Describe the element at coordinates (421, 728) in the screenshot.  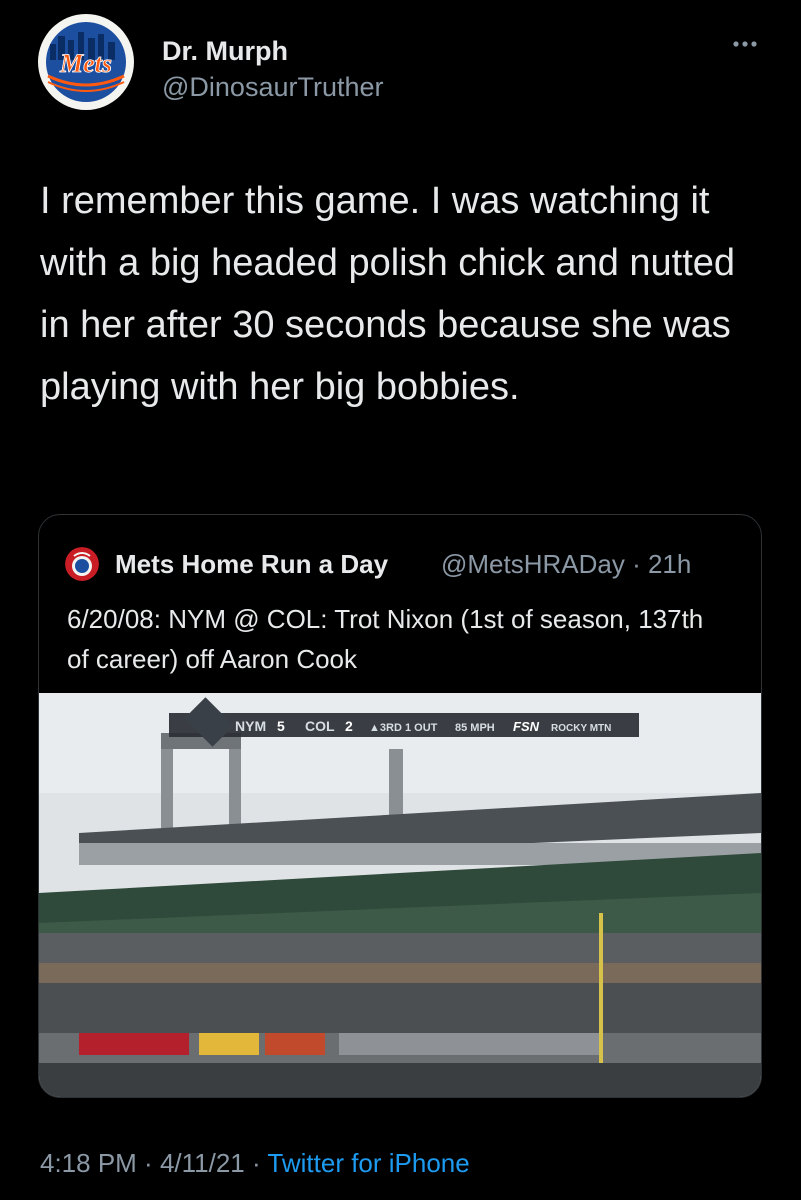
I see `scorebug-outs: 1 OUT` at that location.